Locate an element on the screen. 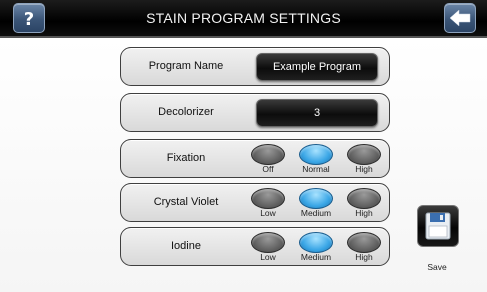 Image resolution: width=487 pixels, height=292 pixels. decolorizer-label: Decolorizer is located at coordinates (186, 112).